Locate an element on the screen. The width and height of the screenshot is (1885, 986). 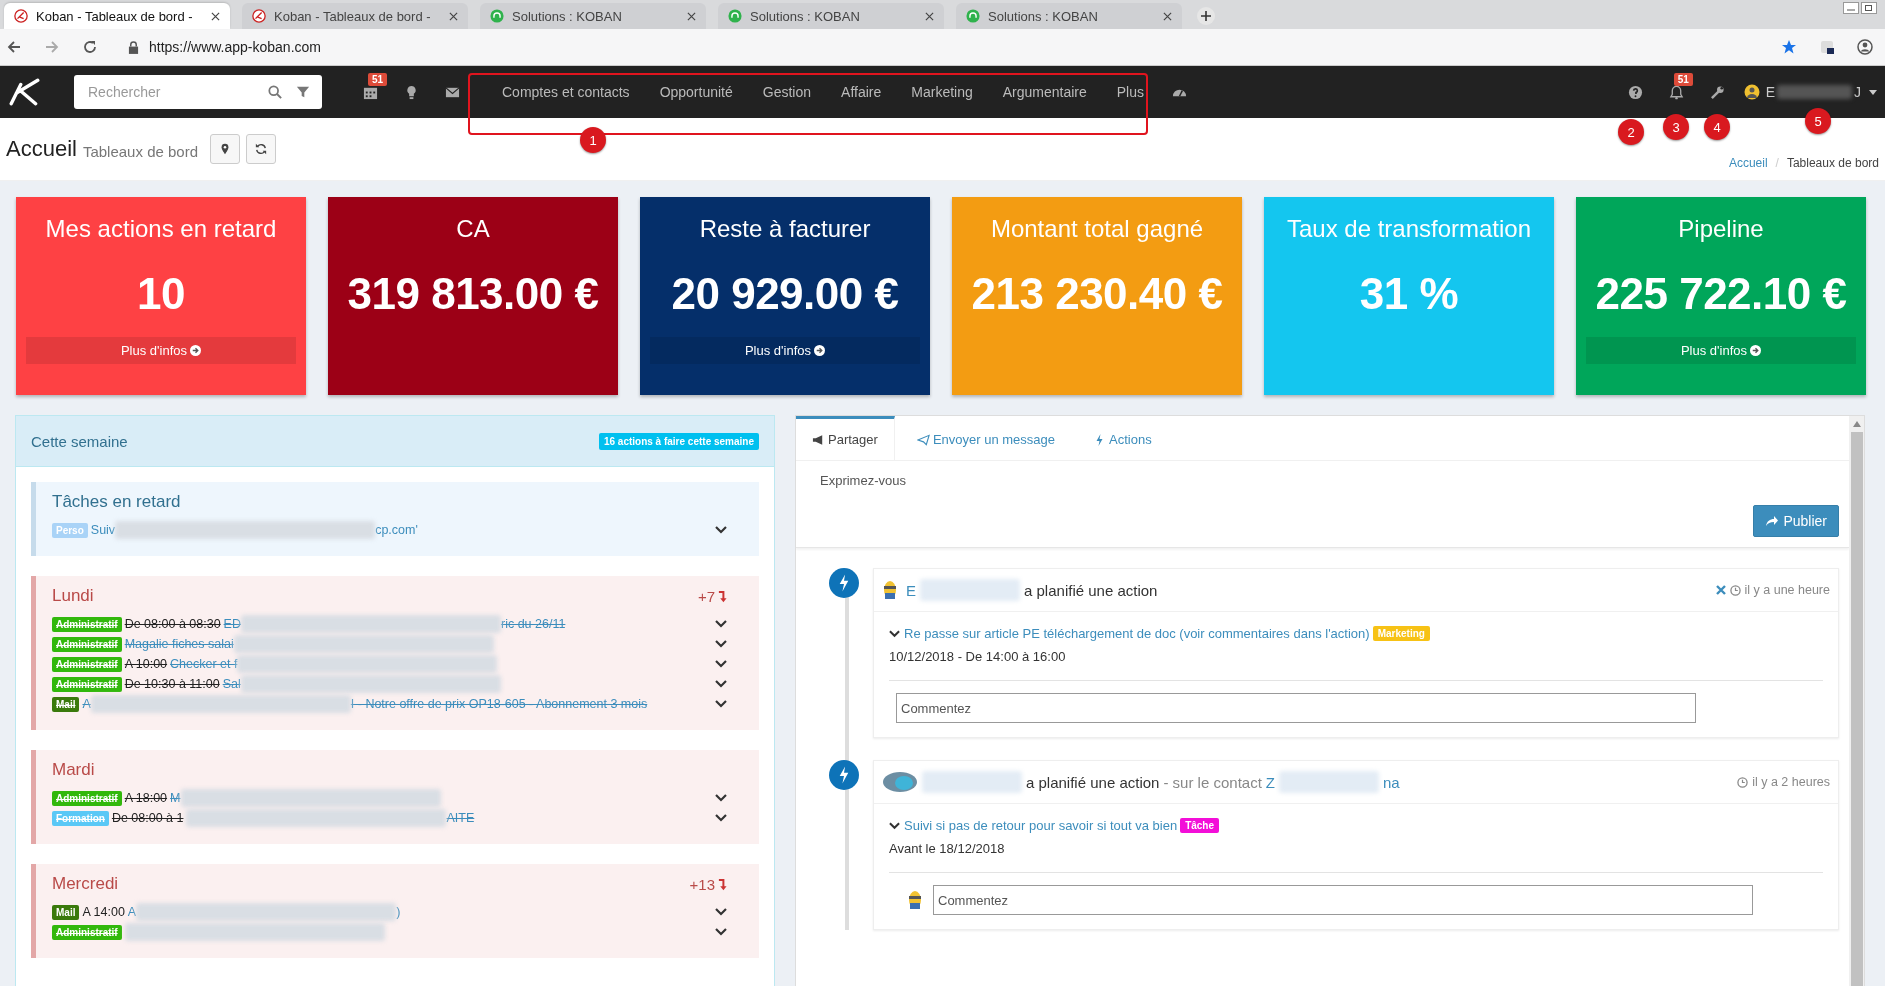
feed-tab: Actions is located at coordinates (1122, 438).